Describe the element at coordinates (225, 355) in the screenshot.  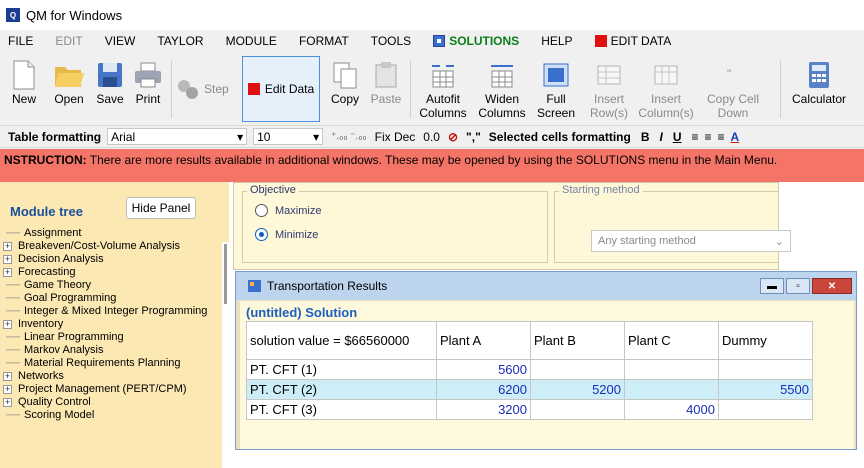
I see `tree-scrollbar` at that location.